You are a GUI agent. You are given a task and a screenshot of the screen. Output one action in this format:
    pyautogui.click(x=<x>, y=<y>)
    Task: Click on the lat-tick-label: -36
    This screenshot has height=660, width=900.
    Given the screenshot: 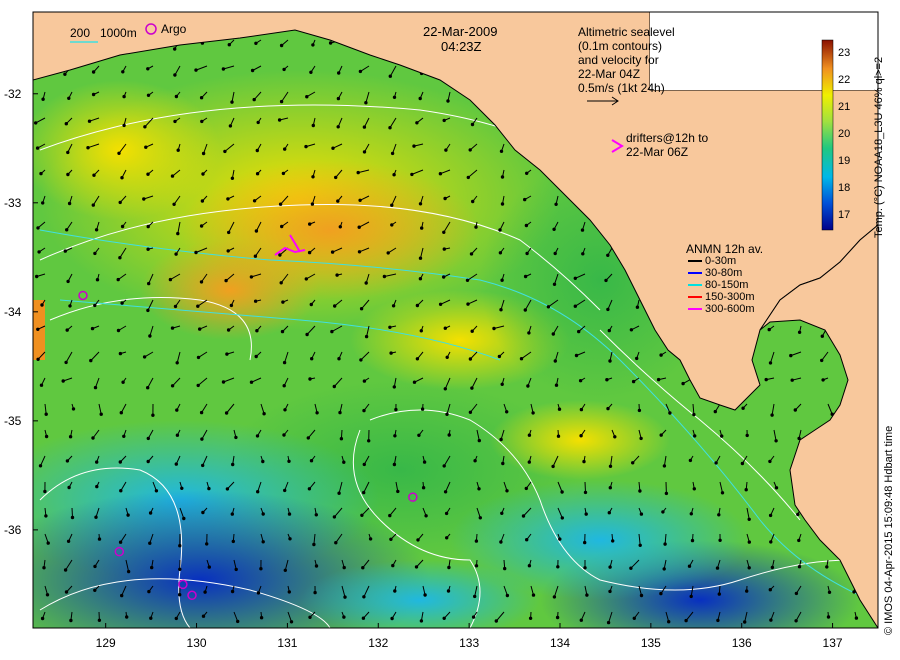 What is the action you would take?
    pyautogui.click(x=13, y=529)
    